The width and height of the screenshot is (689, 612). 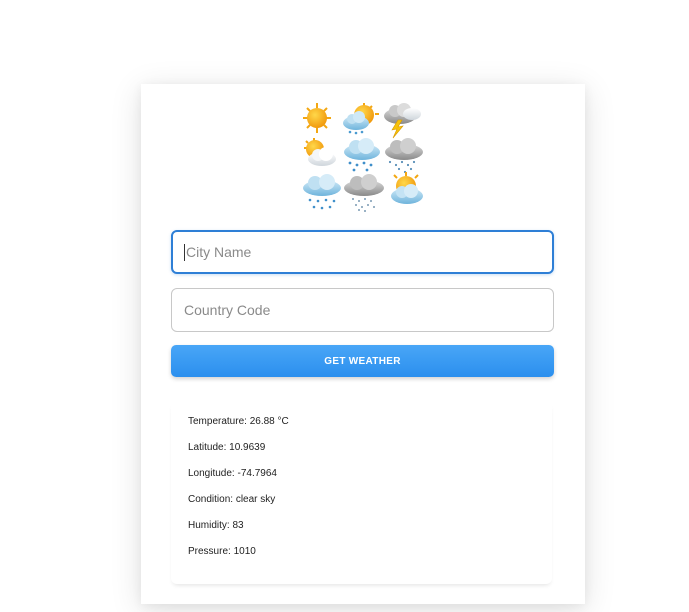 What do you see at coordinates (362, 155) in the screenshot?
I see `rain-cloud-icon` at bounding box center [362, 155].